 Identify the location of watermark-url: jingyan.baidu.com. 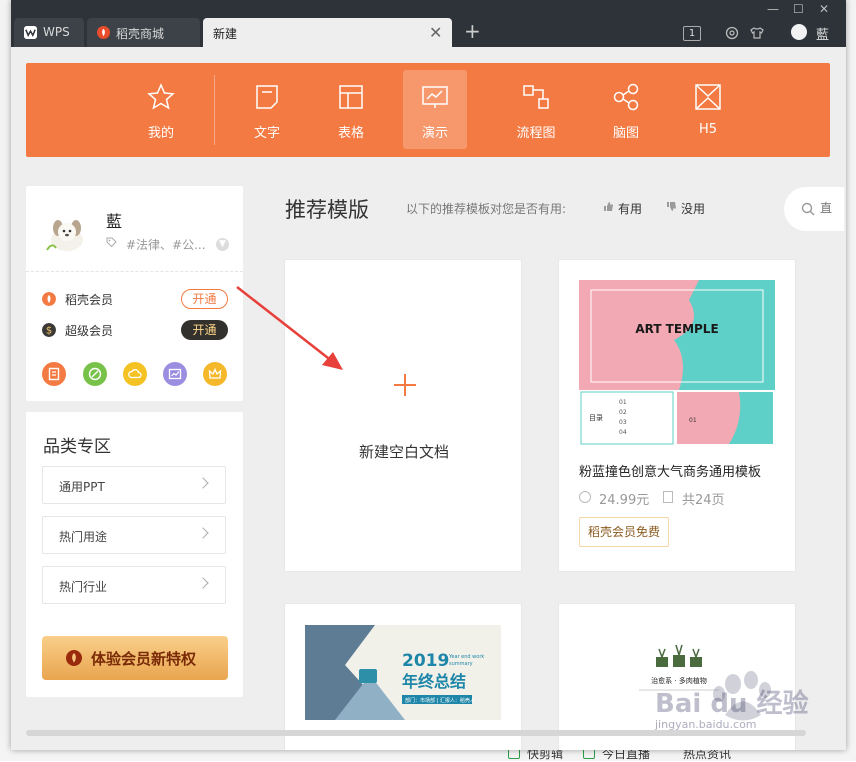
(706, 724).